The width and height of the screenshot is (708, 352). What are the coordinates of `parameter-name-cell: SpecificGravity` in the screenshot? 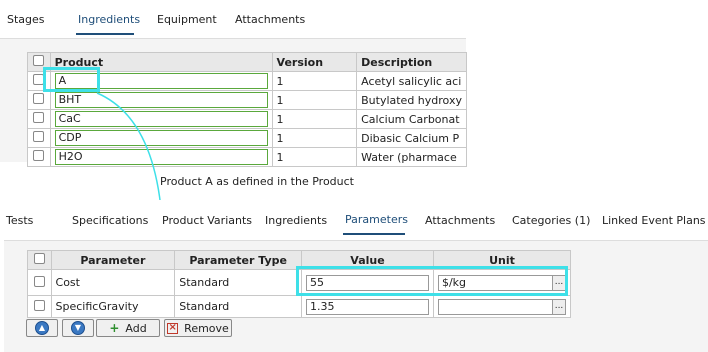 It's located at (113, 306).